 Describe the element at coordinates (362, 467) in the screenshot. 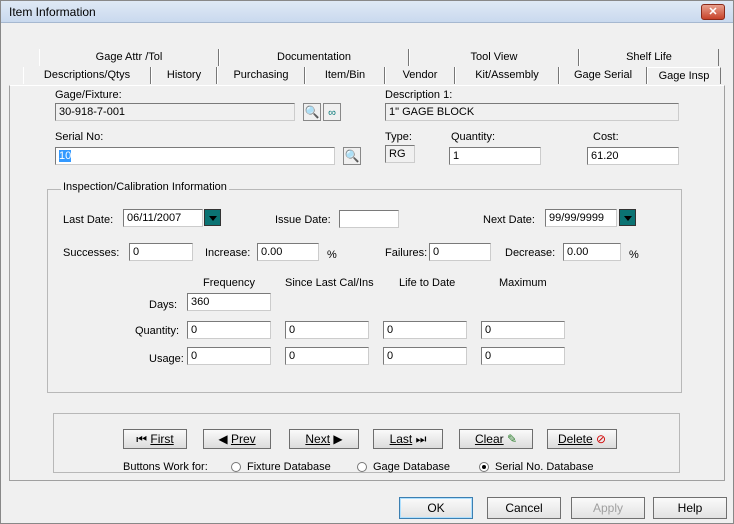

I see `radio-gage-database` at that location.